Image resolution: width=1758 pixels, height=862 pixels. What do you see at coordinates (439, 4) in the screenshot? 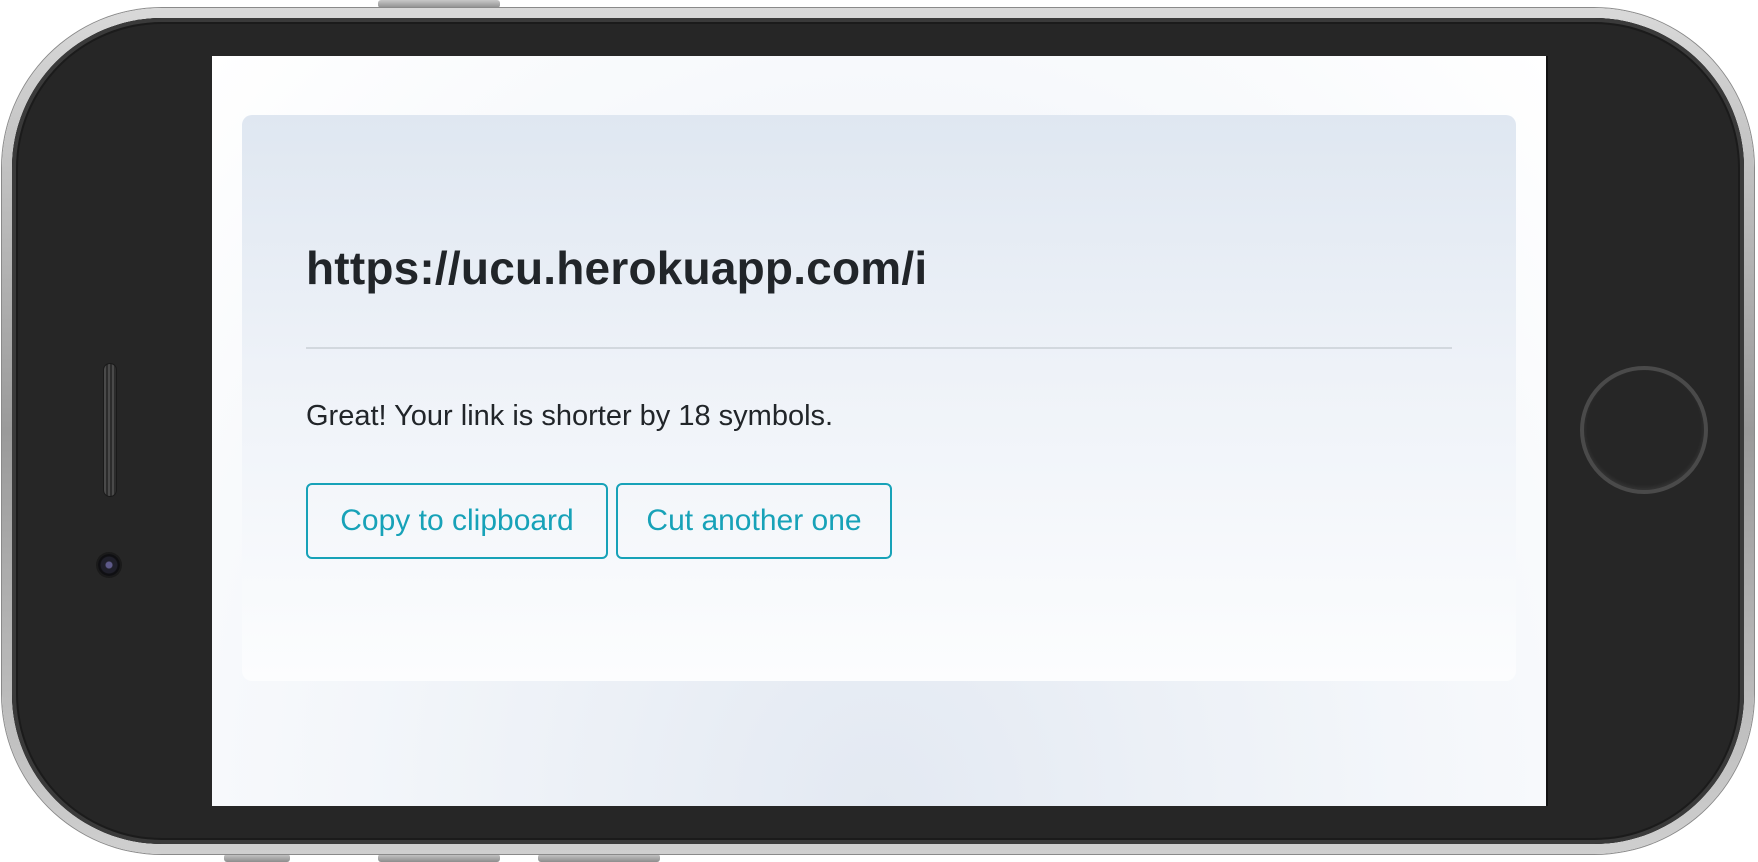
I see `phone-top-button` at bounding box center [439, 4].